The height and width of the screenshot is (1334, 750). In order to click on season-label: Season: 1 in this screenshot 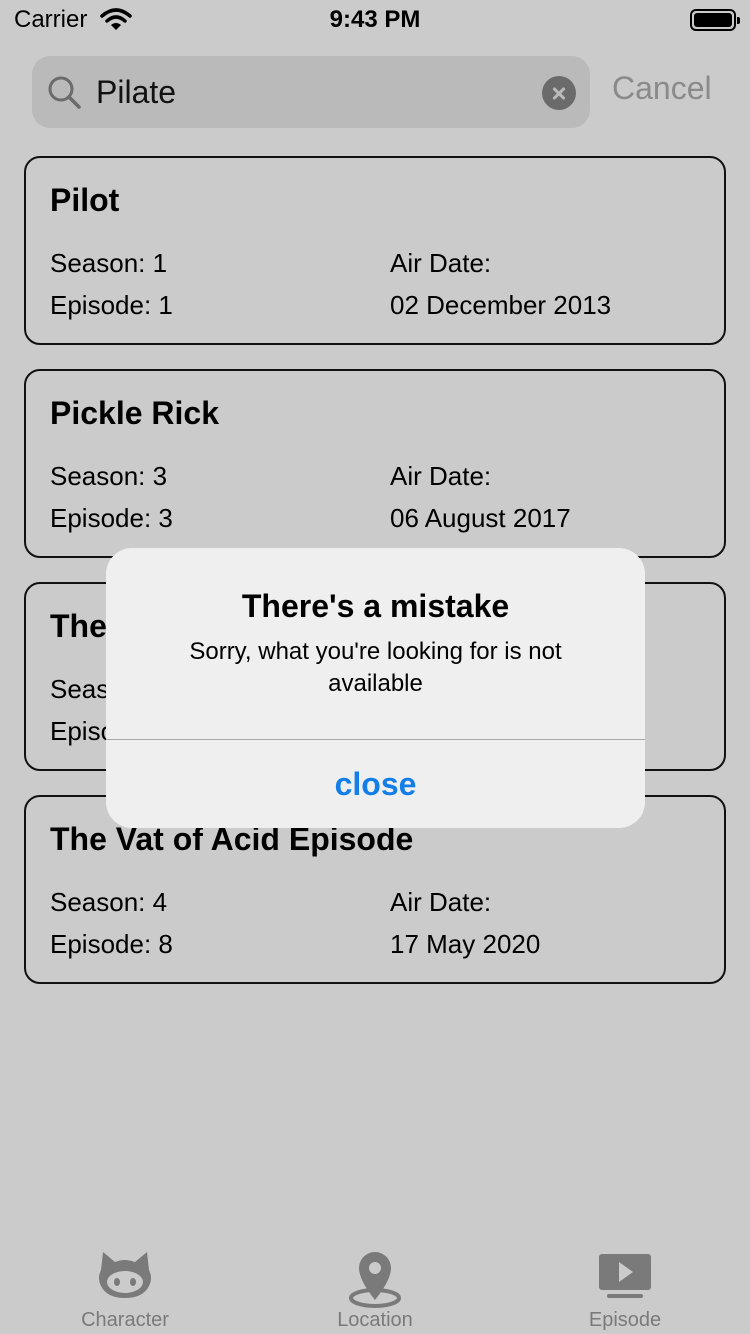, I will do `click(109, 263)`.